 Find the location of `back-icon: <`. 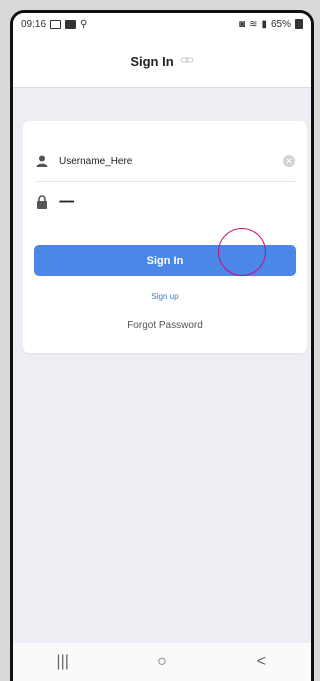

back-icon: < is located at coordinates (261, 662).